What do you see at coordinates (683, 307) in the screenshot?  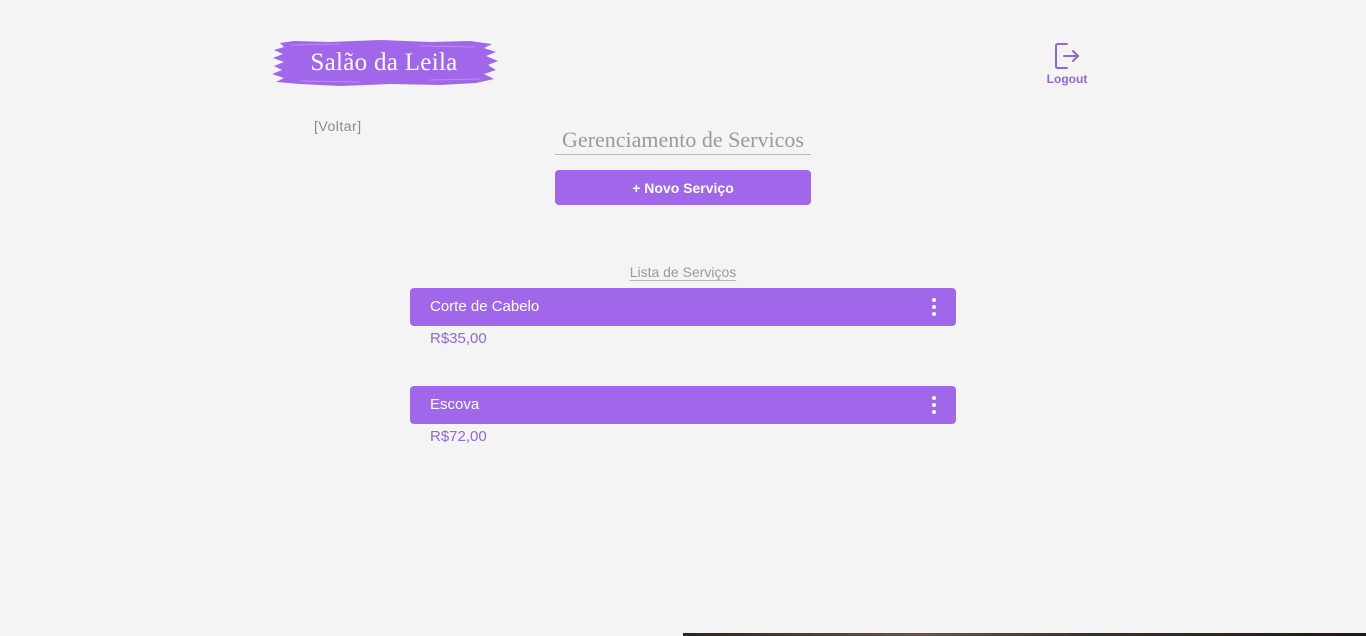 I see `service-bar: Corte de Cabelo` at bounding box center [683, 307].